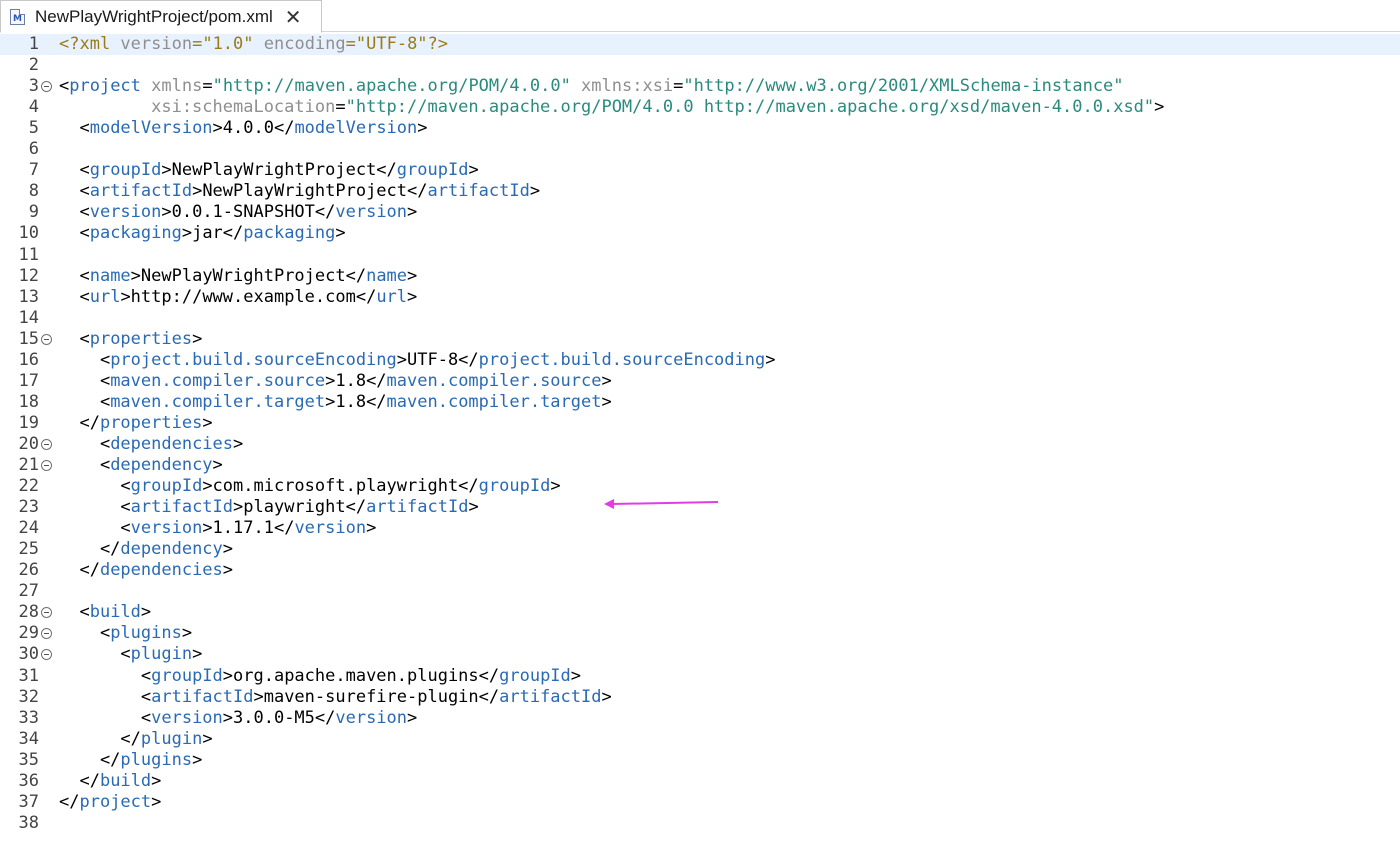  What do you see at coordinates (33, 191) in the screenshot?
I see `line-number: 8` at bounding box center [33, 191].